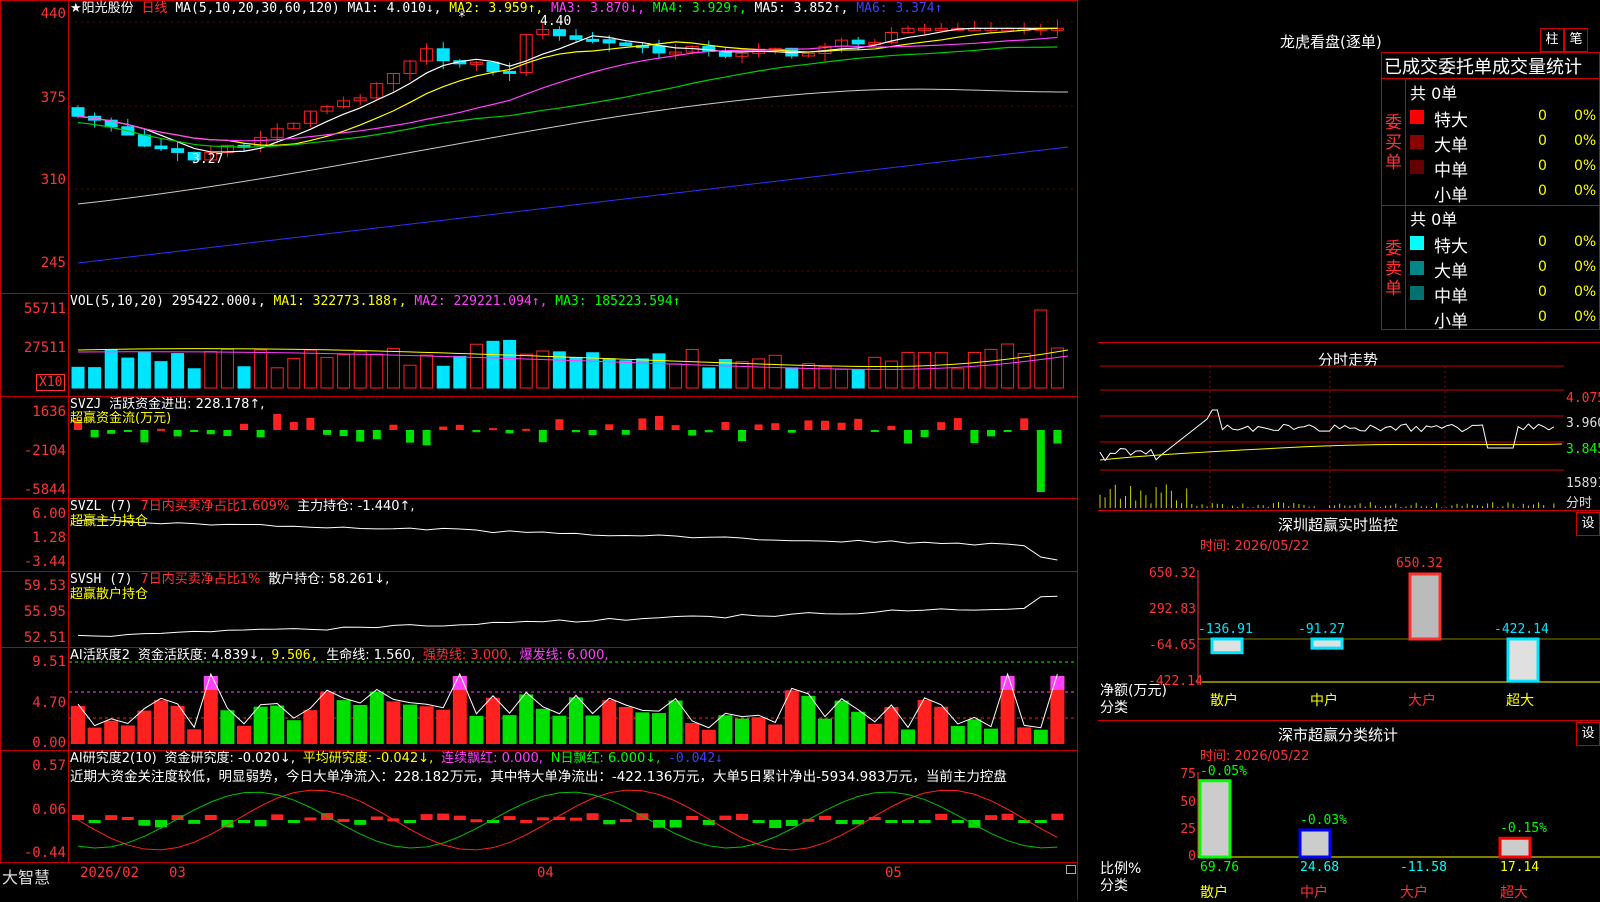  What do you see at coordinates (492, 758) in the screenshot?
I see `ai-res-t3: 连续飘红: 0.000,` at bounding box center [492, 758].